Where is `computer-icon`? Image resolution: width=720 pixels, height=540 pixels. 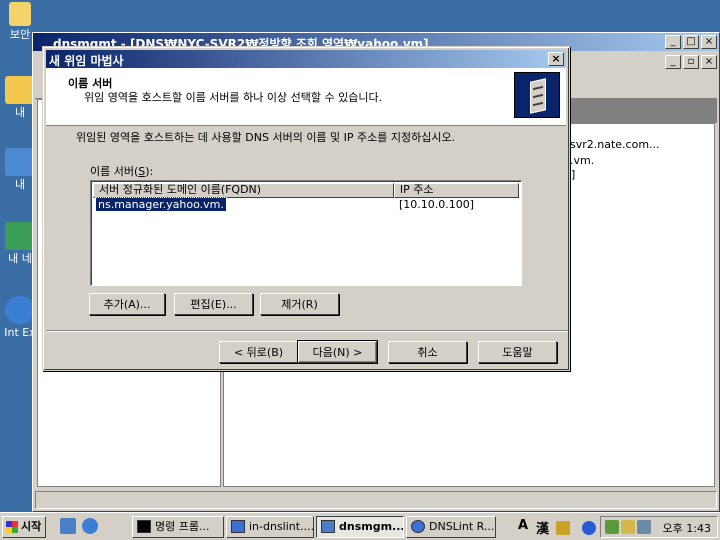 computer-icon is located at coordinates (20, 162).